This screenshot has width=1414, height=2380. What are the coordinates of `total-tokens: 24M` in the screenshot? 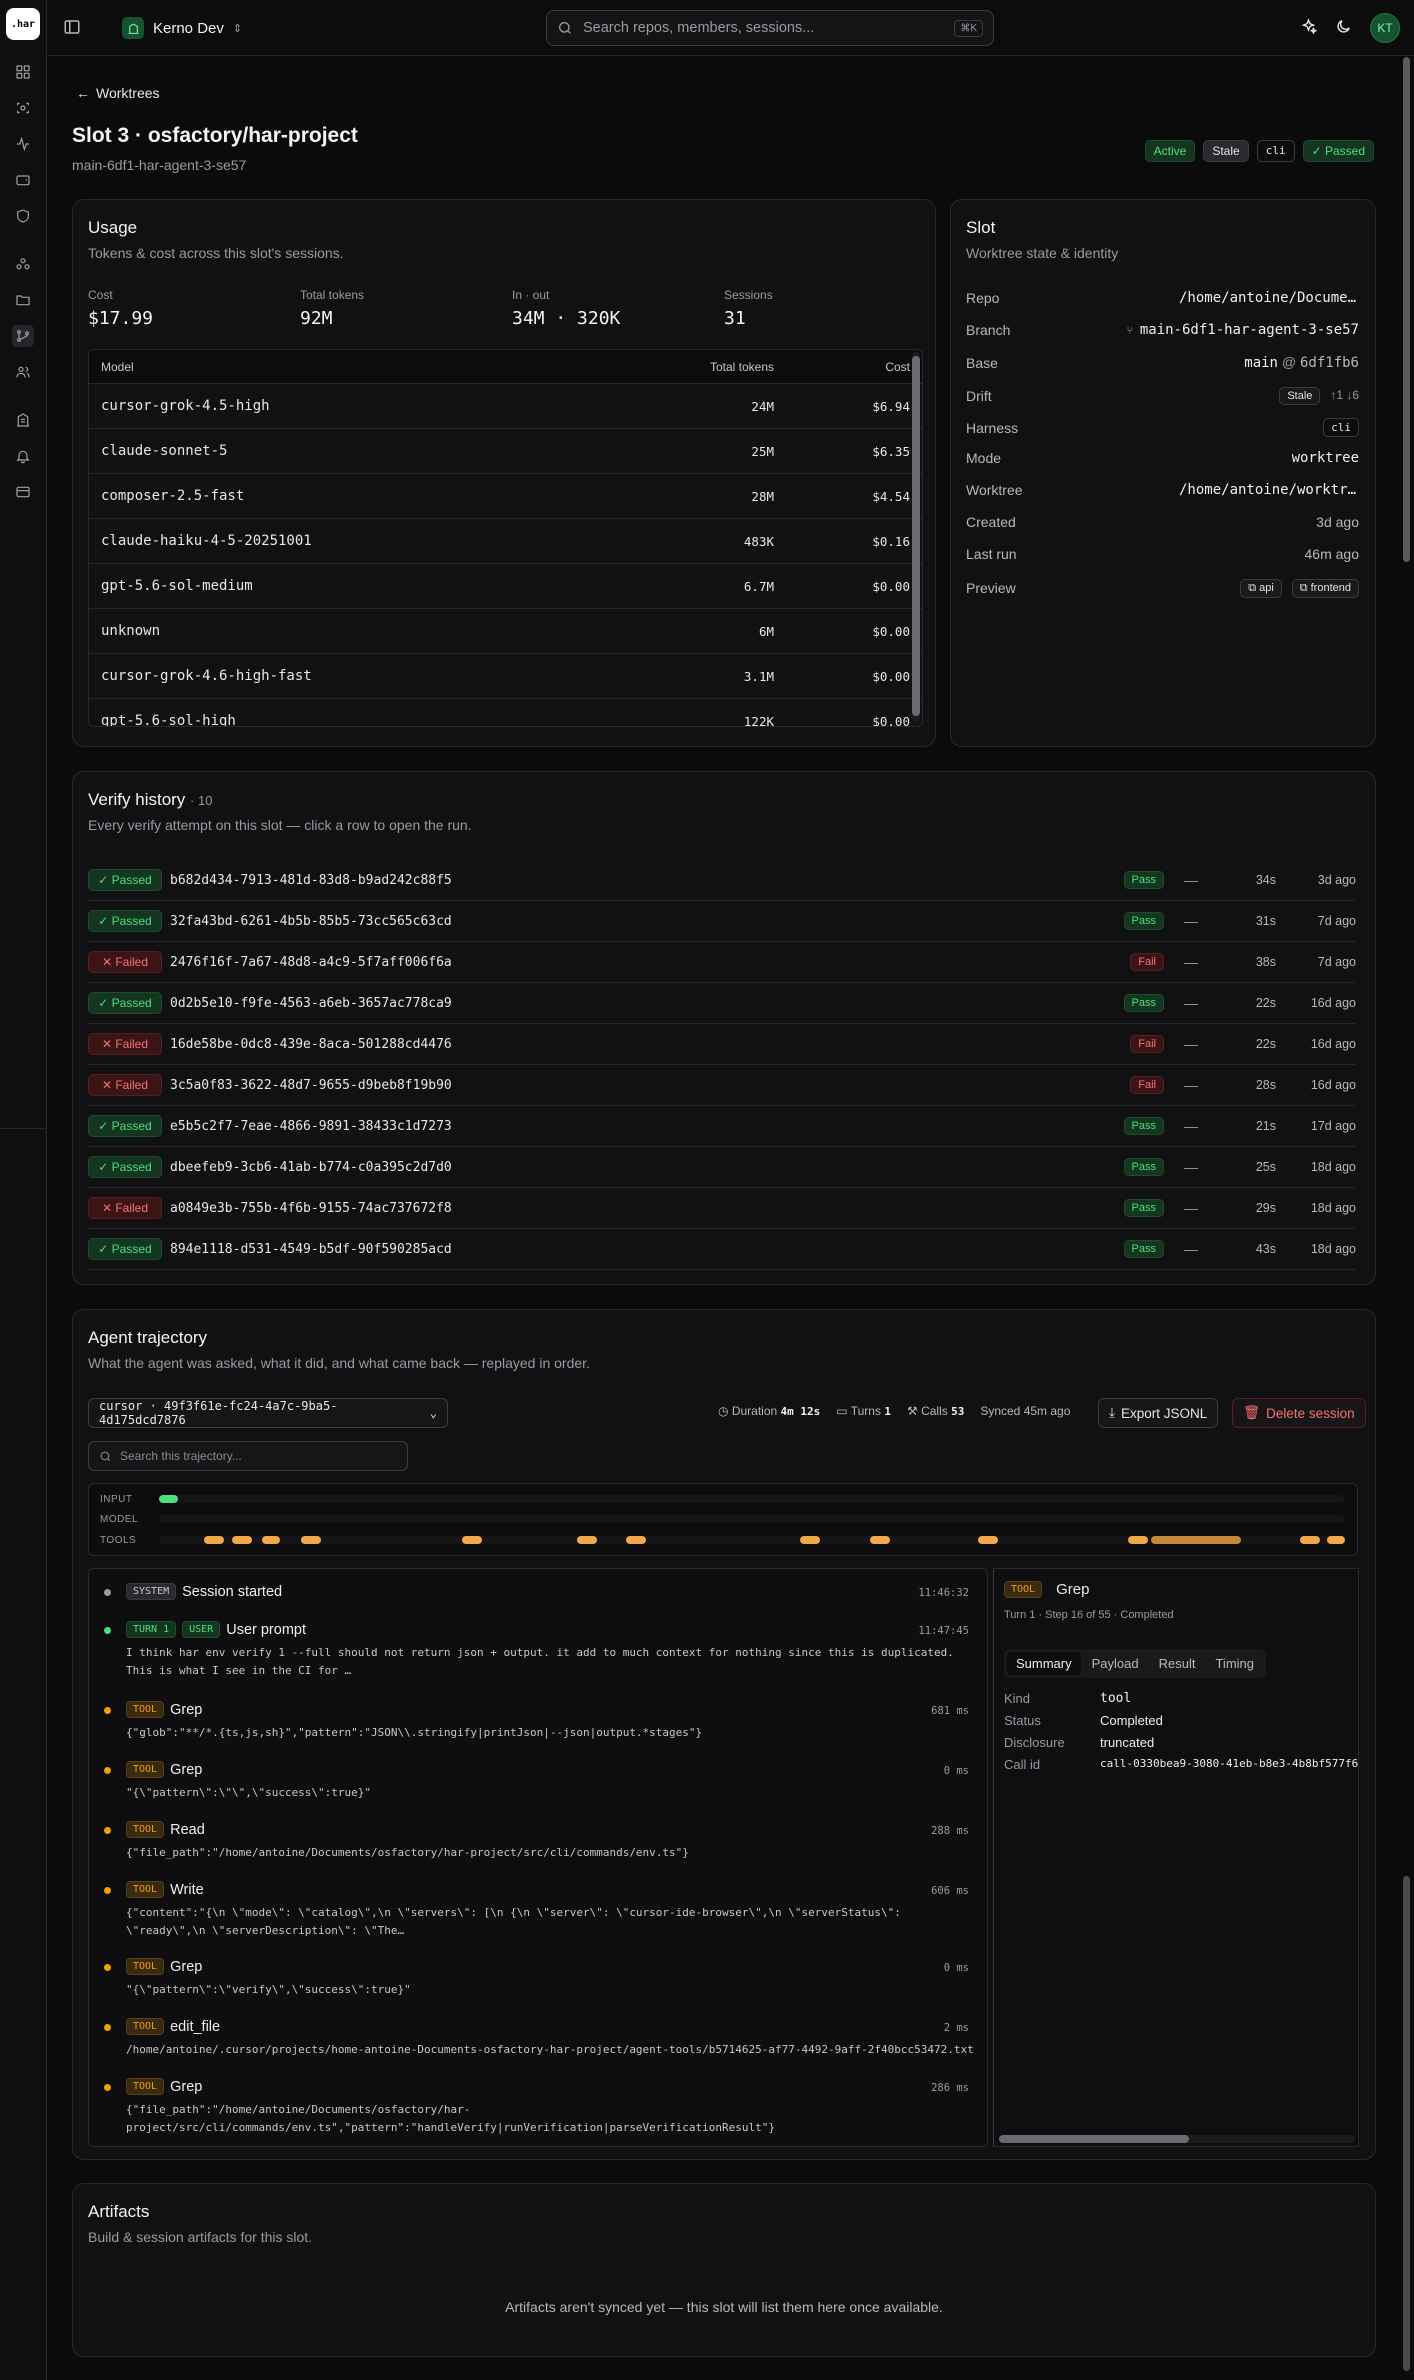 It's located at (762, 406).